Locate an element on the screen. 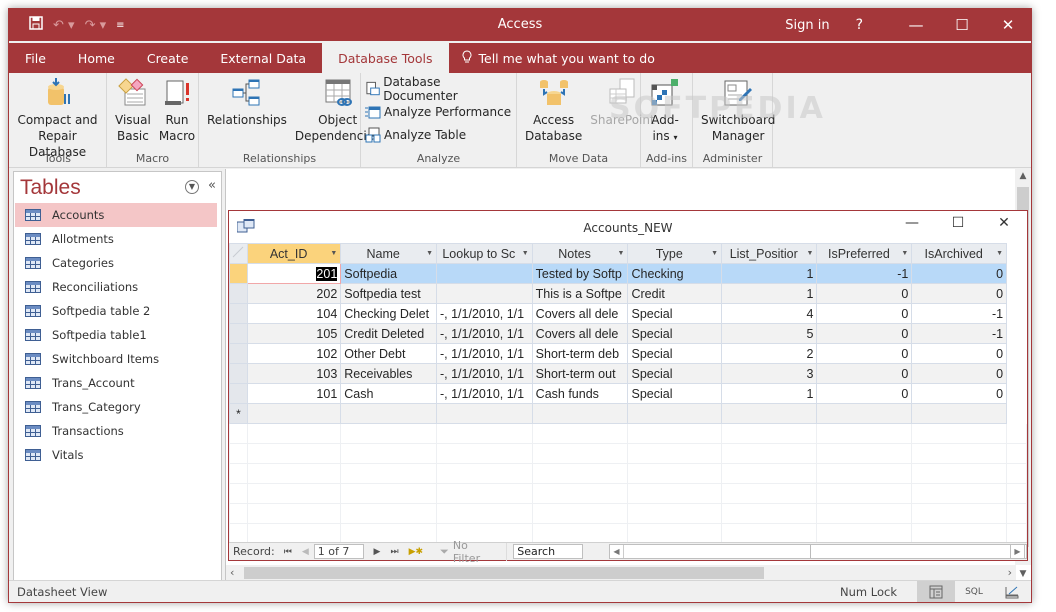 The height and width of the screenshot is (612, 1056). analyze-performance-button: Analyze Performance is located at coordinates (438, 112).